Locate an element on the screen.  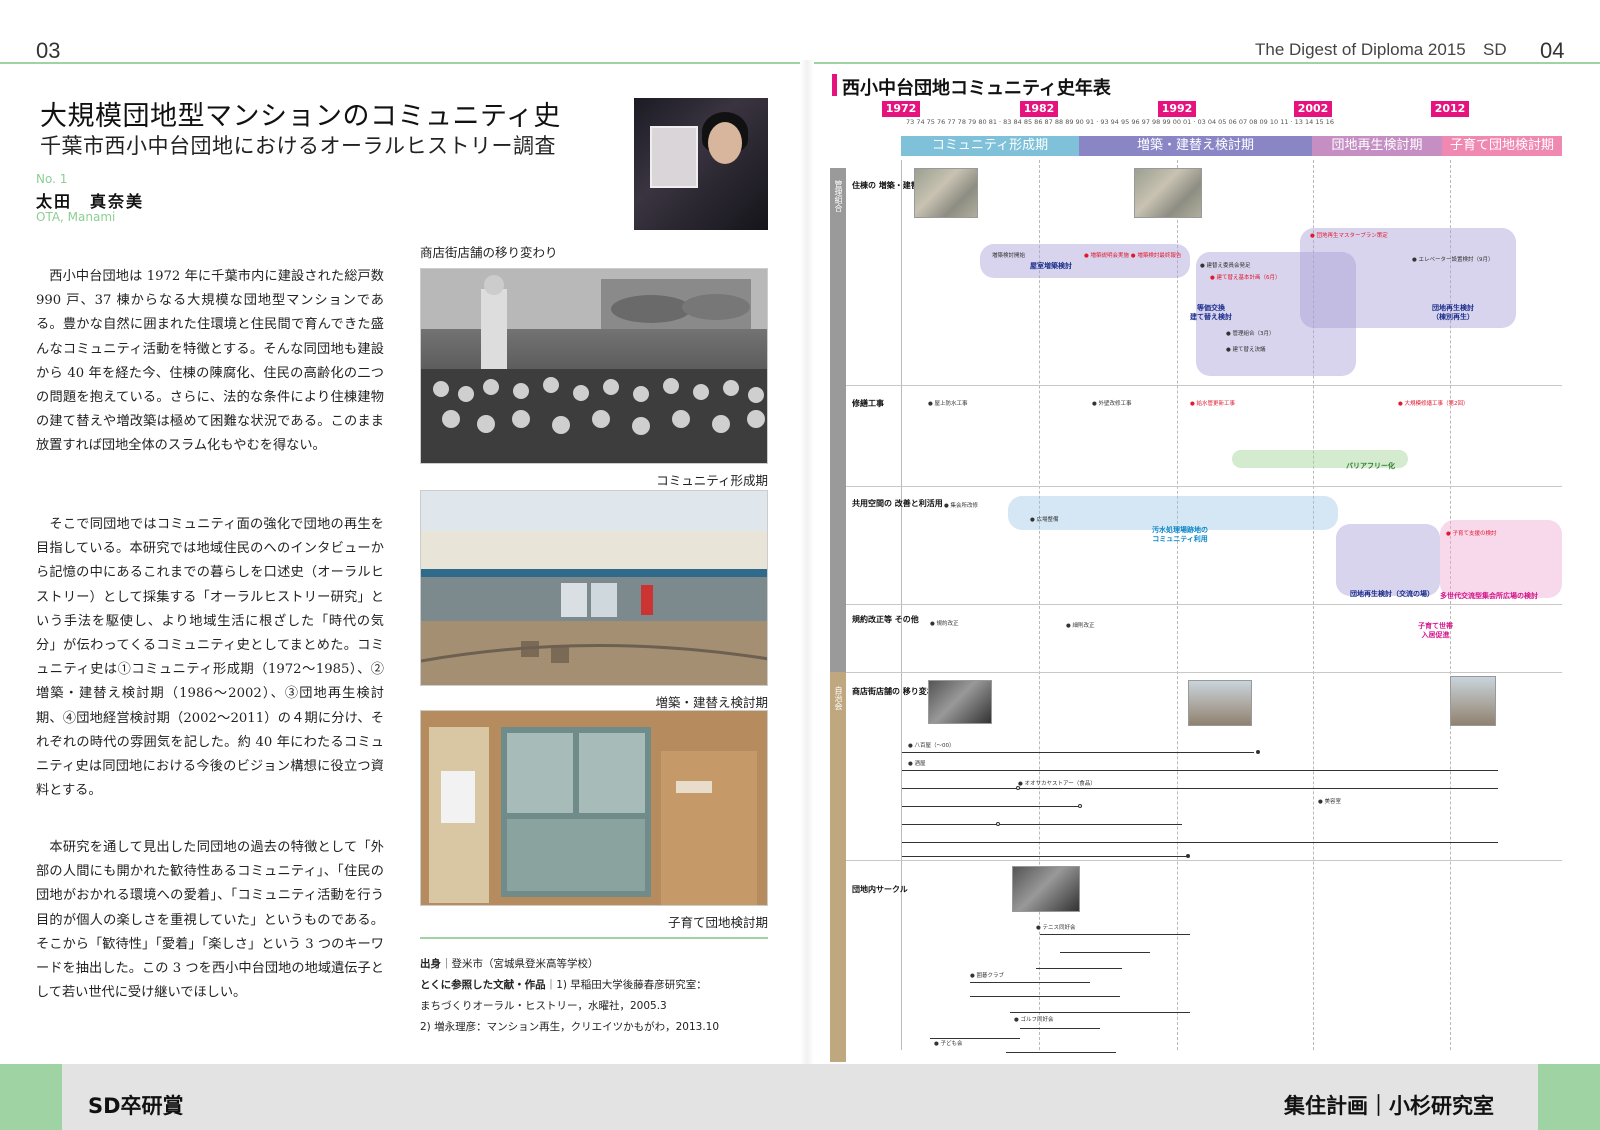
event-water-pipe-renewal: ● 給水管更新工事 is located at coordinates (1213, 404).